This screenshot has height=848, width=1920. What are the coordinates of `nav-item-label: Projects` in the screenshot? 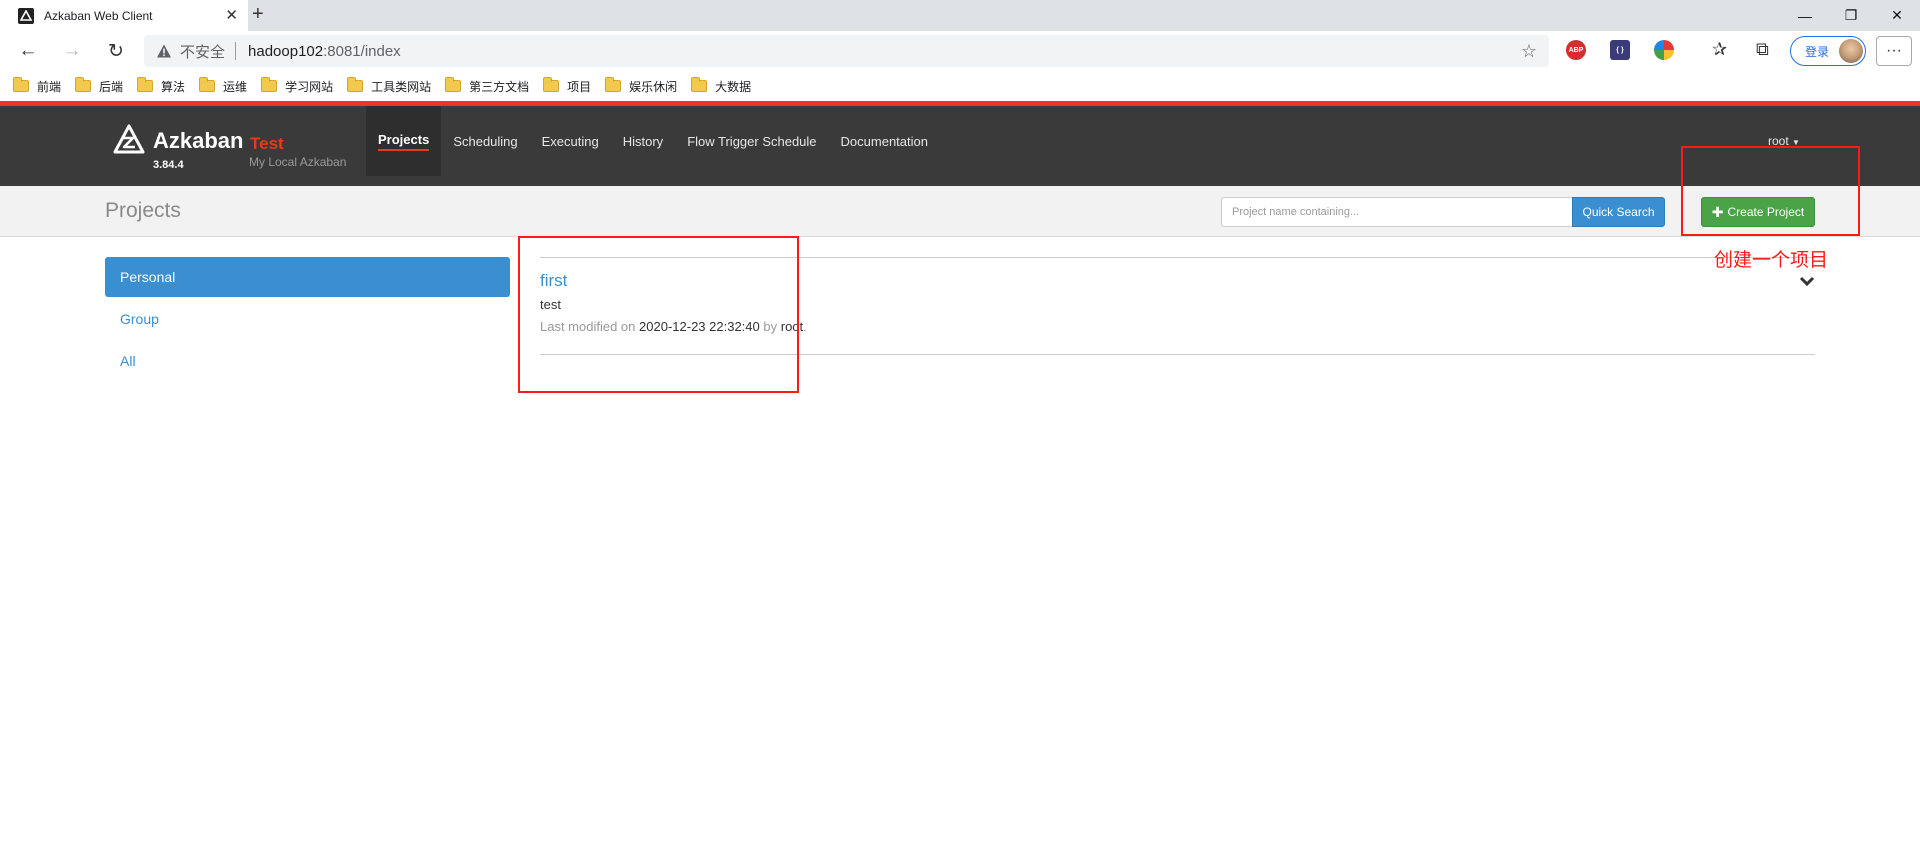 It's located at (404, 141).